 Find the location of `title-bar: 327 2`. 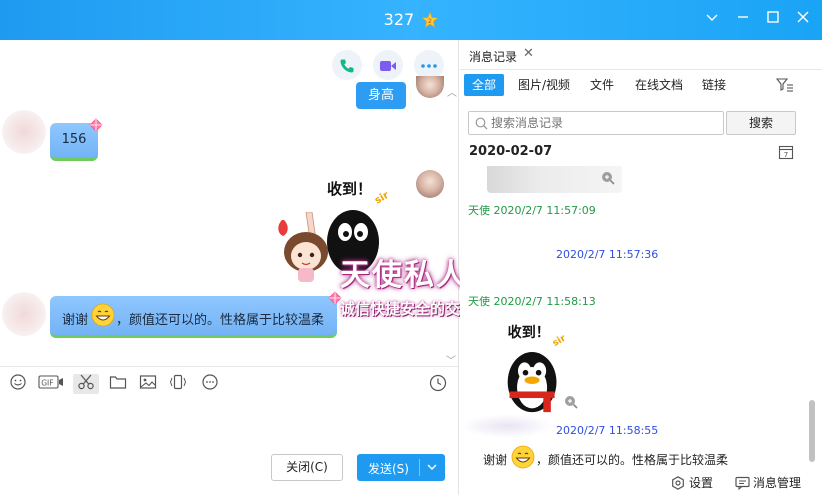

title-bar: 327 2 is located at coordinates (411, 20).